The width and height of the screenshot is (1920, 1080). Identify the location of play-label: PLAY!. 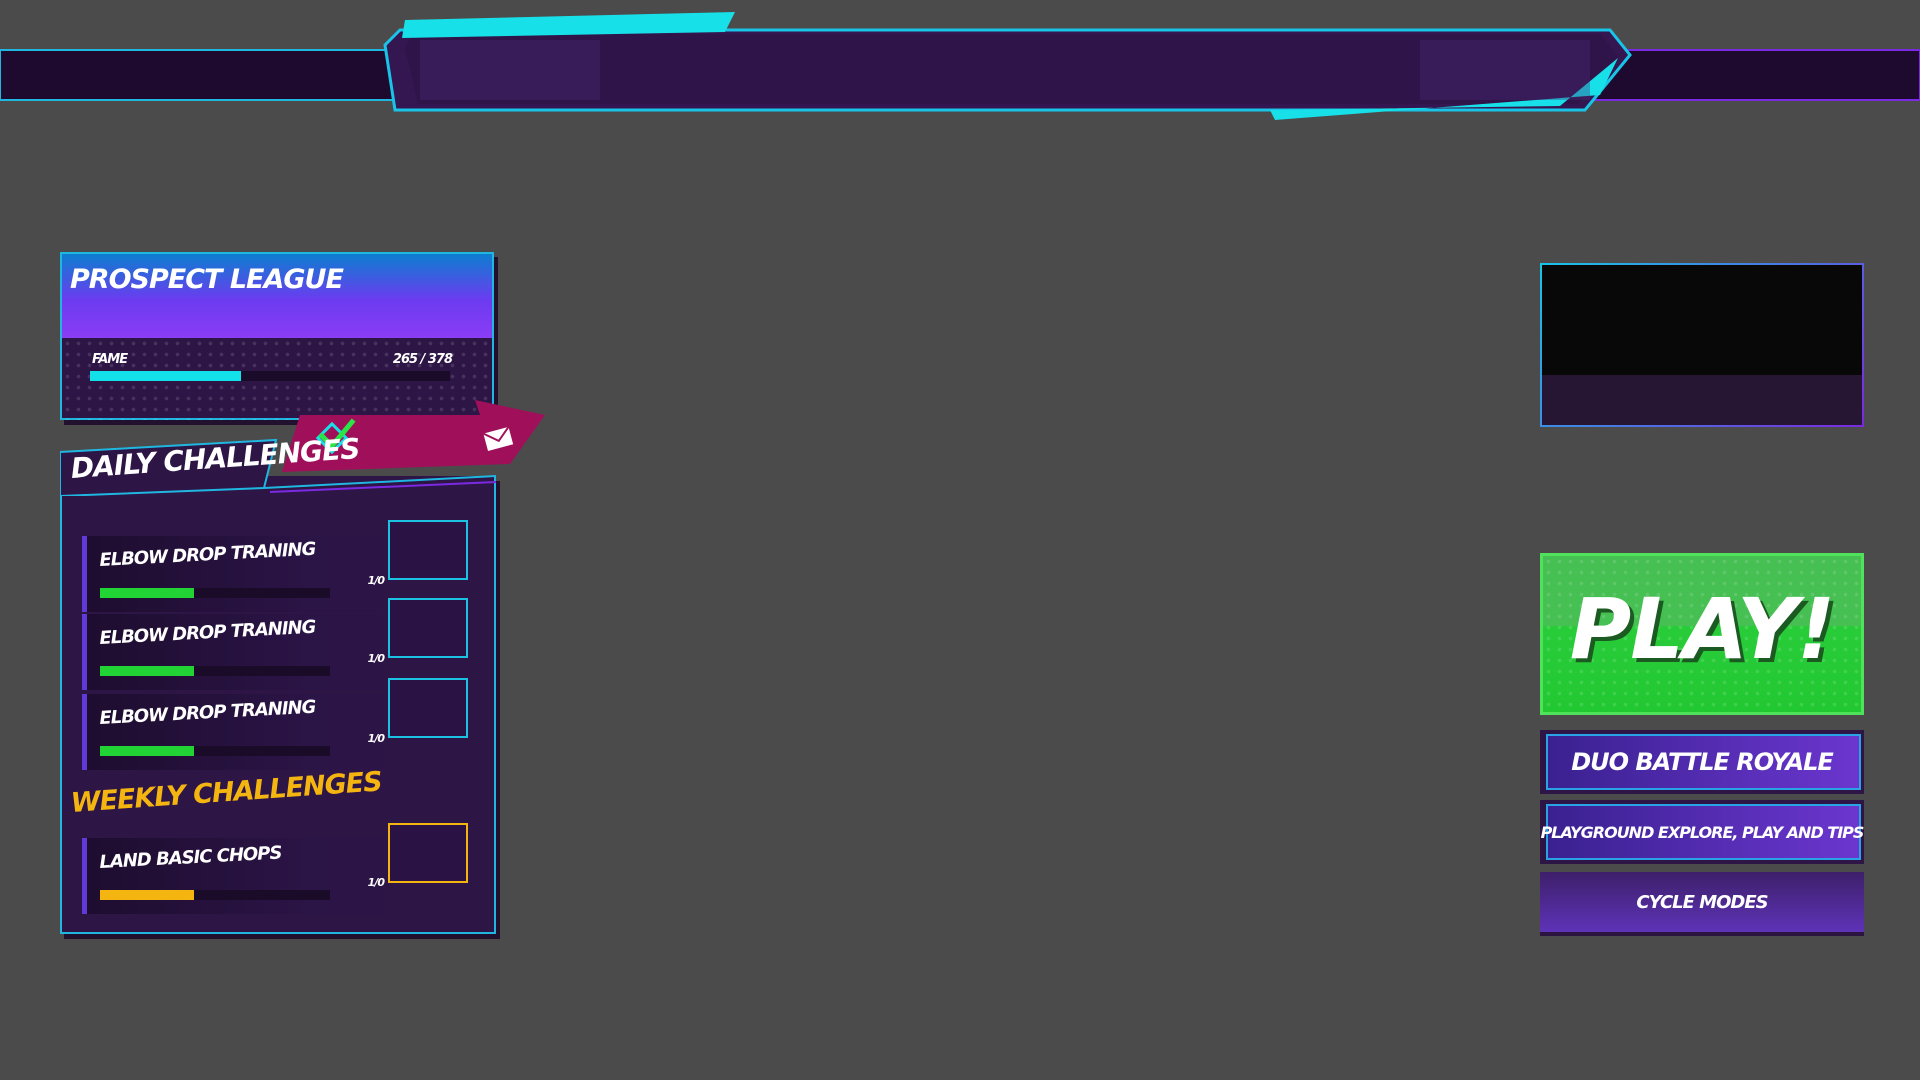
(1702, 629).